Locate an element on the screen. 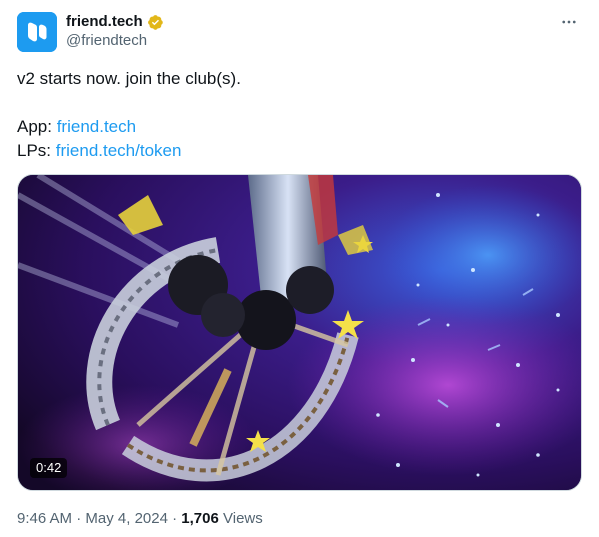 The height and width of the screenshot is (537, 599). video-duration-badge: 0:42 is located at coordinates (49, 468).